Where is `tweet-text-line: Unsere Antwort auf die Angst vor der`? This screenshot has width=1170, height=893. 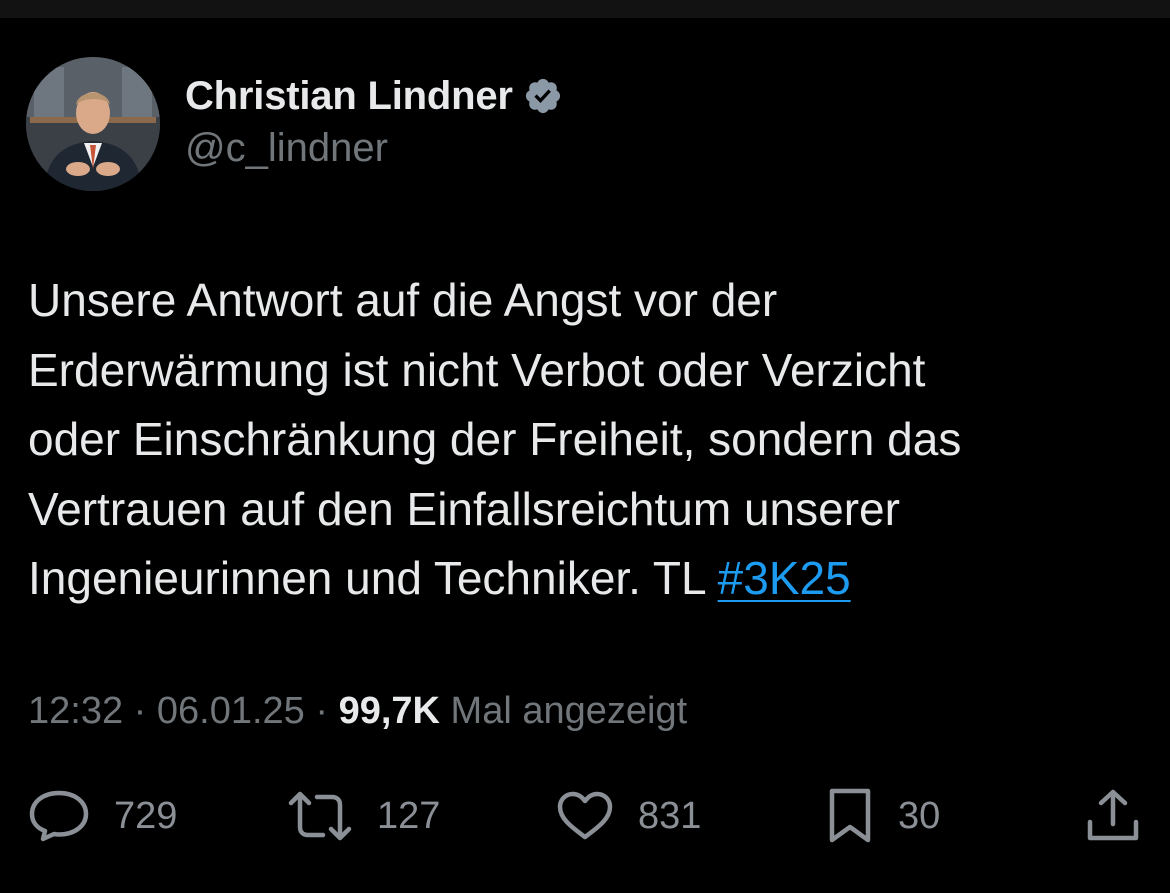
tweet-text-line: Unsere Antwort auf die Angst vor der is located at coordinates (403, 300).